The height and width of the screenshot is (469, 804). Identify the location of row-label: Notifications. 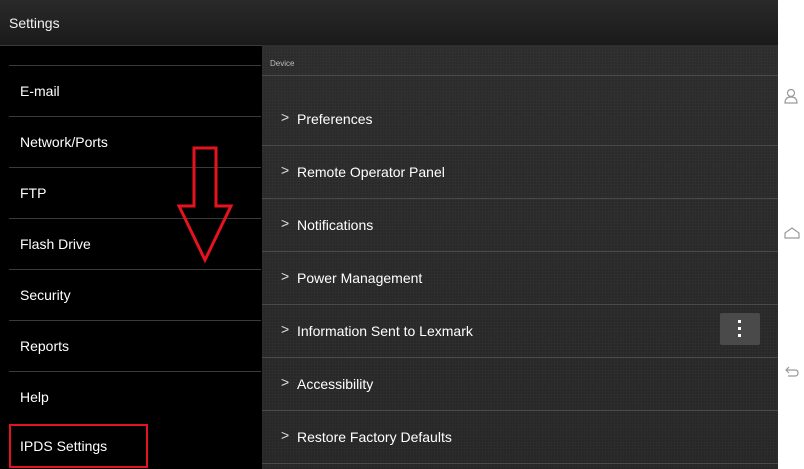
(335, 225).